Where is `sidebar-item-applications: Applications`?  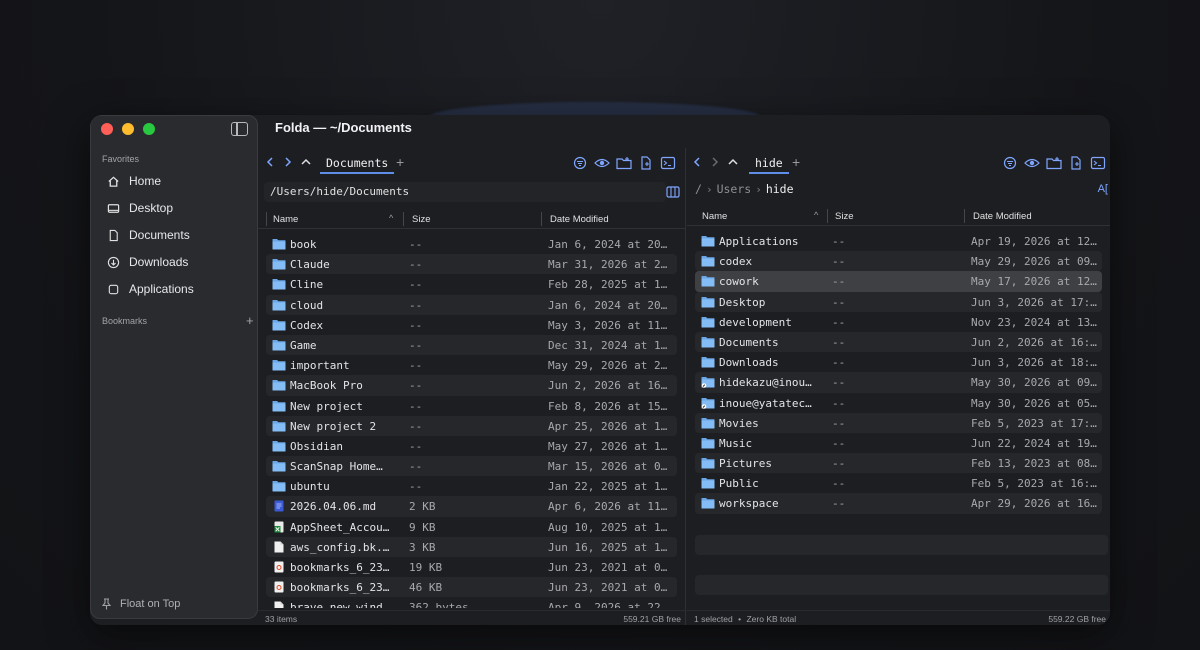 sidebar-item-applications: Applications is located at coordinates (150, 289).